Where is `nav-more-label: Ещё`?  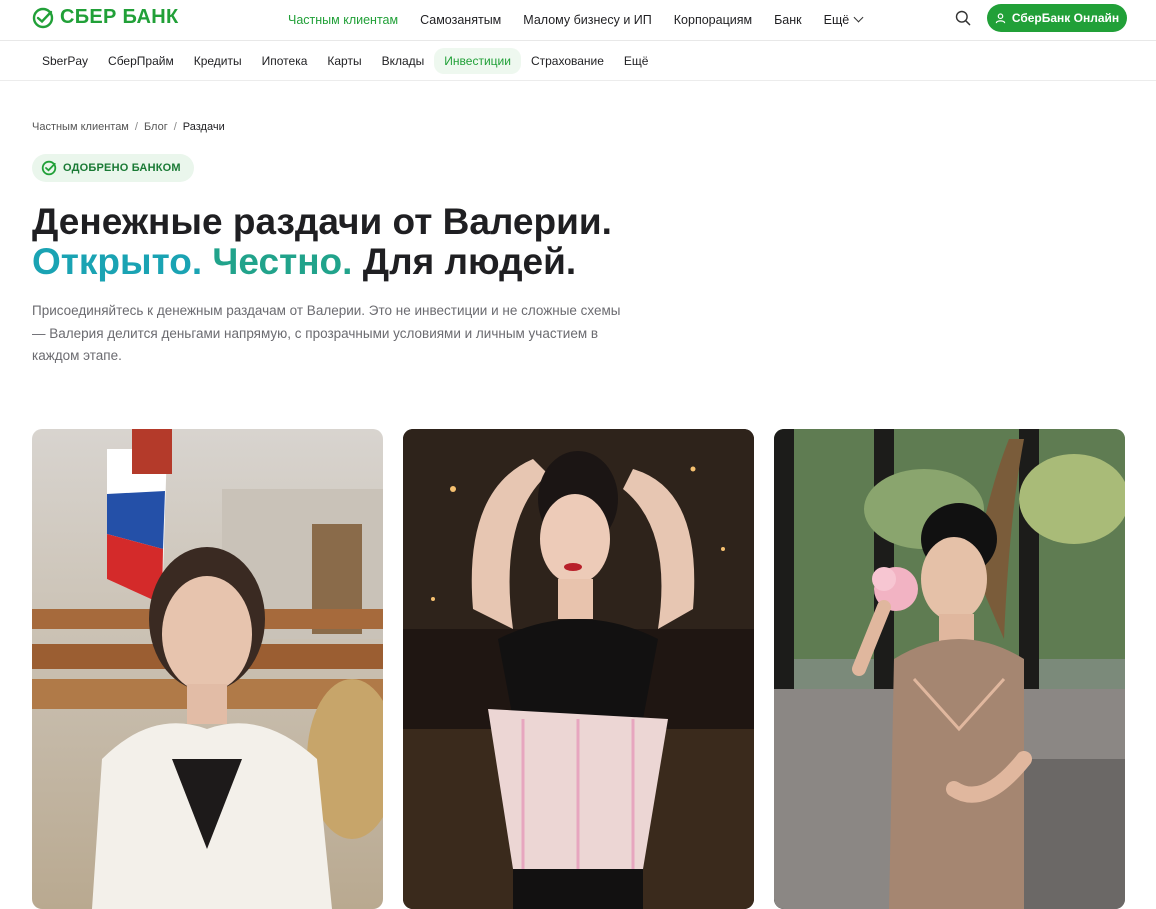
nav-more-label: Ещё is located at coordinates (836, 20).